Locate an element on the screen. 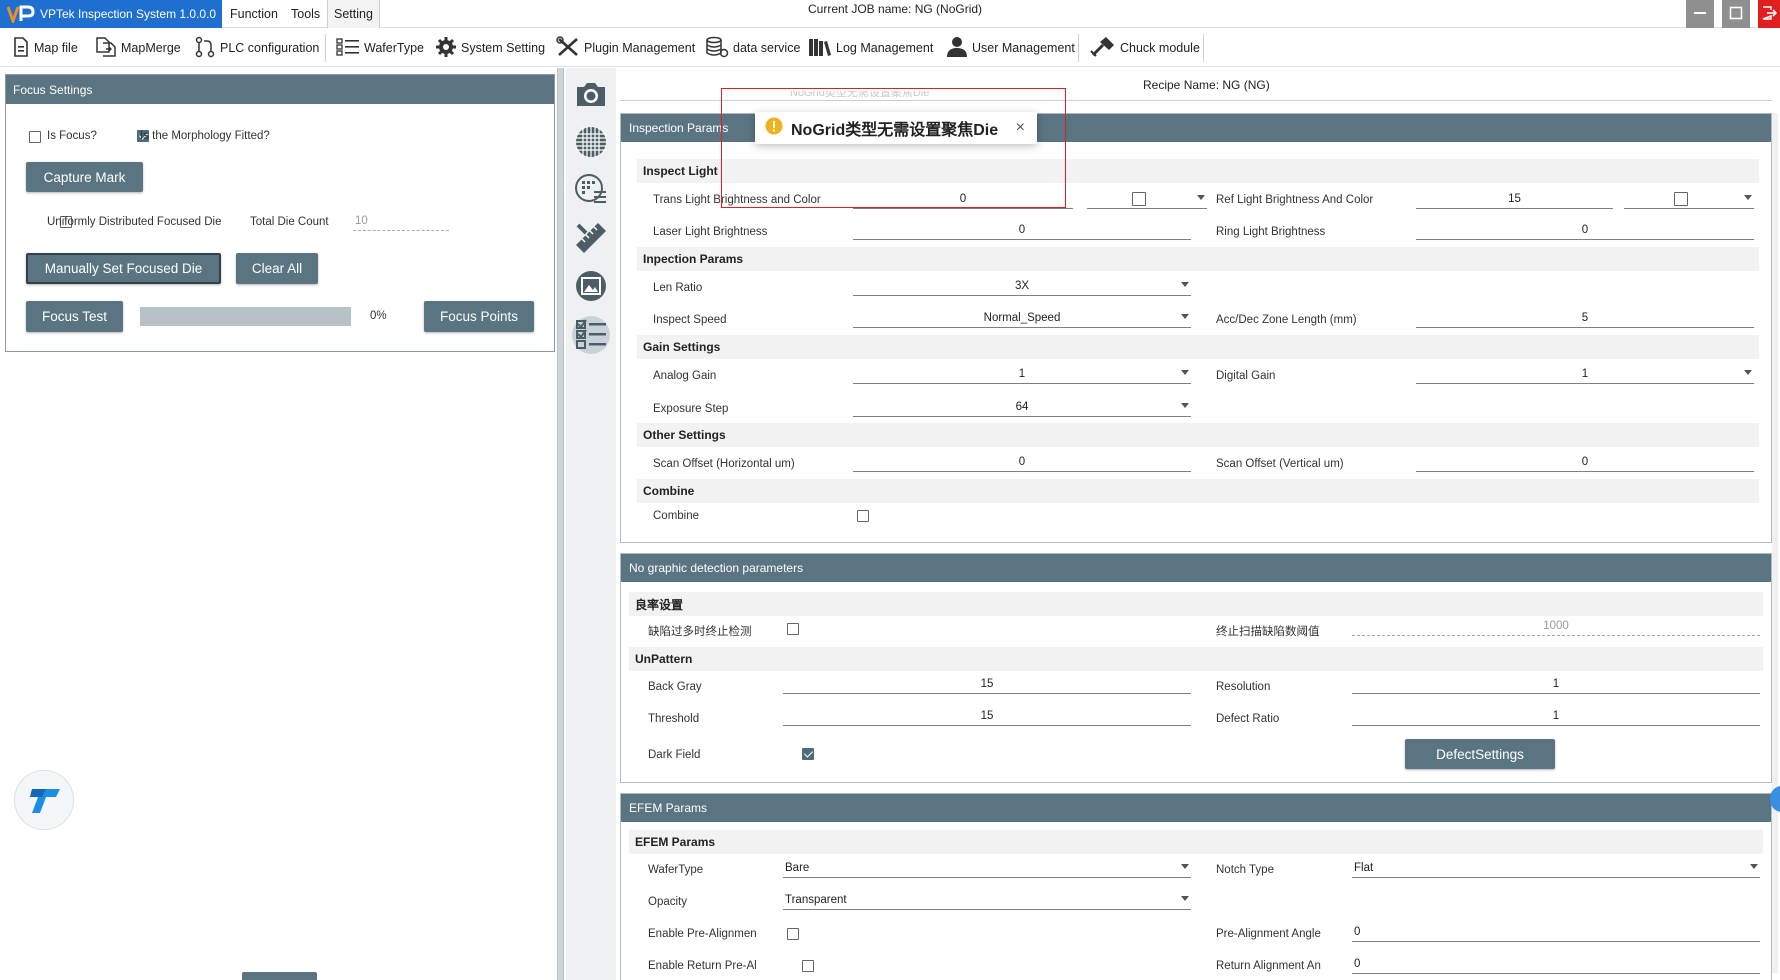  rail-wafer-map-button is located at coordinates (591, 143).